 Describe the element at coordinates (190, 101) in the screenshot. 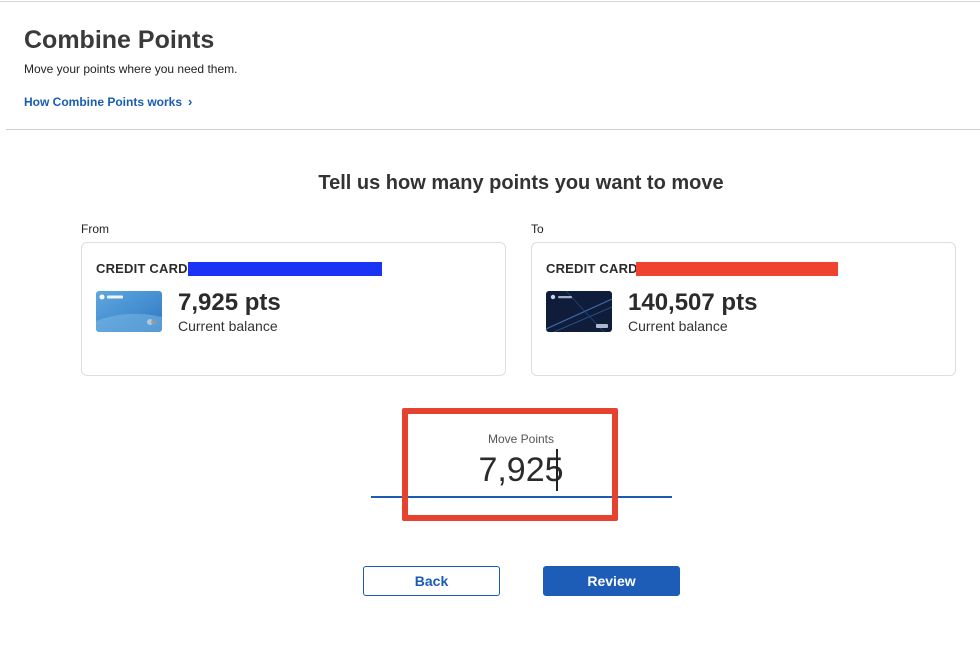

I see `chevron-right-icon: ›` at that location.